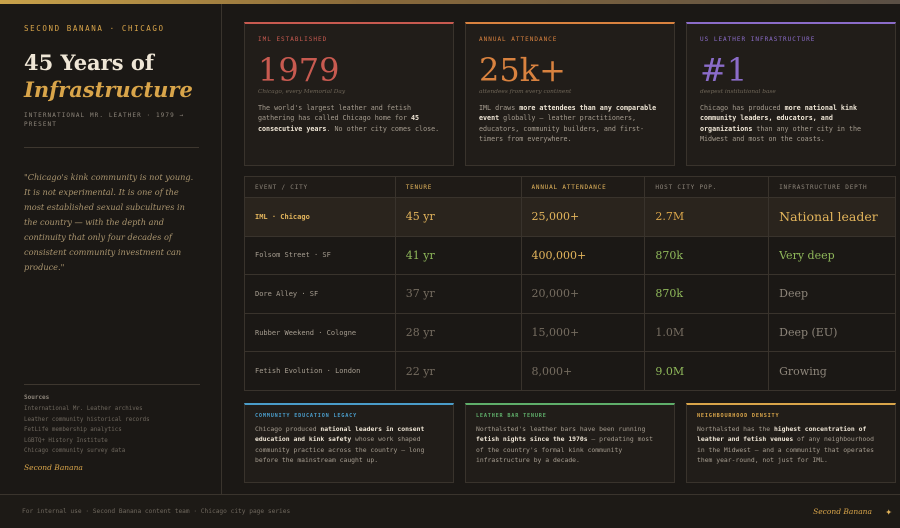  What do you see at coordinates (724, 70) in the screenshot?
I see `stat-value: #1` at bounding box center [724, 70].